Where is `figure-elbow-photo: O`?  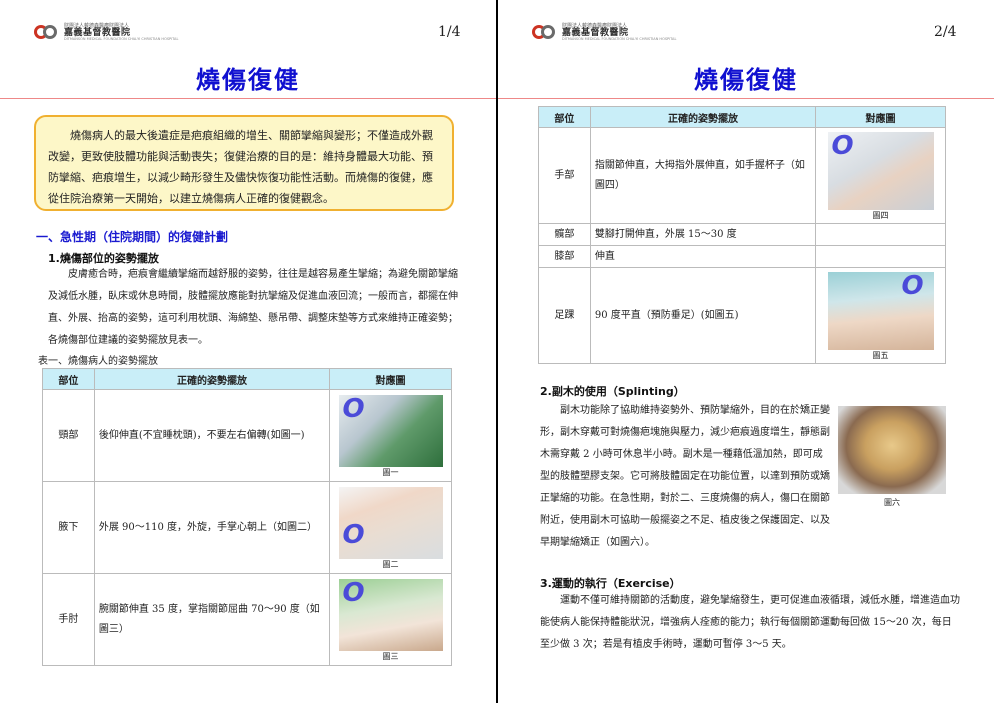 figure-elbow-photo: O is located at coordinates (390, 614).